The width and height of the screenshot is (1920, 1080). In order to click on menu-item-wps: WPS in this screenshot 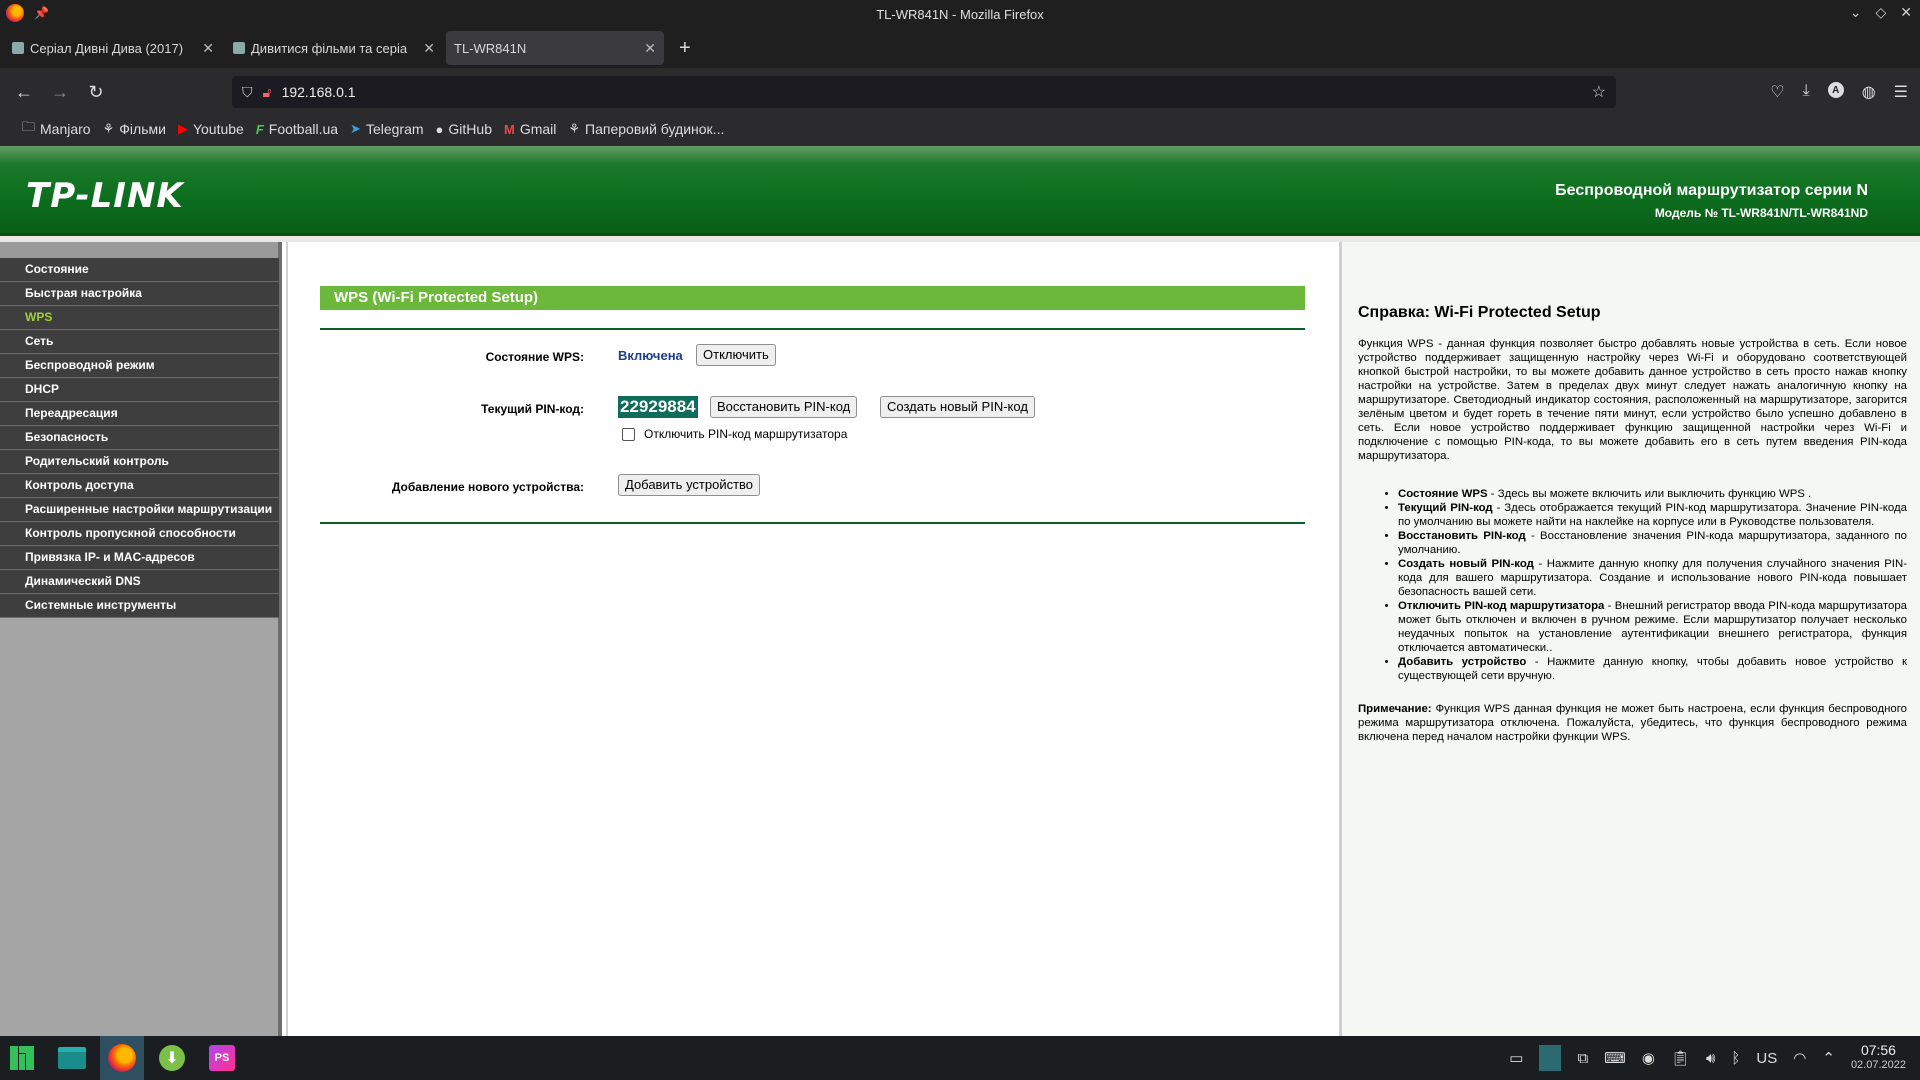, I will do `click(139, 318)`.